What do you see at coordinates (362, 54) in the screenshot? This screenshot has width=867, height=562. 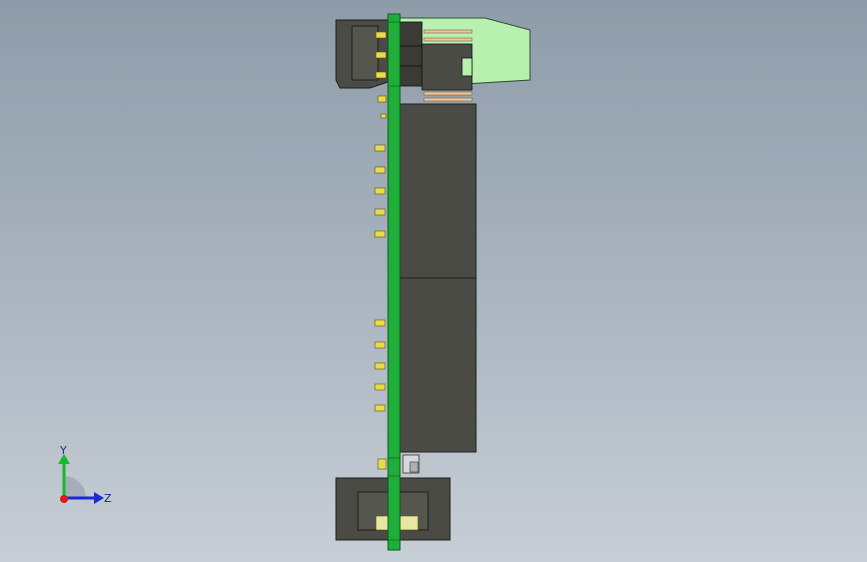 I see `top-housing` at bounding box center [362, 54].